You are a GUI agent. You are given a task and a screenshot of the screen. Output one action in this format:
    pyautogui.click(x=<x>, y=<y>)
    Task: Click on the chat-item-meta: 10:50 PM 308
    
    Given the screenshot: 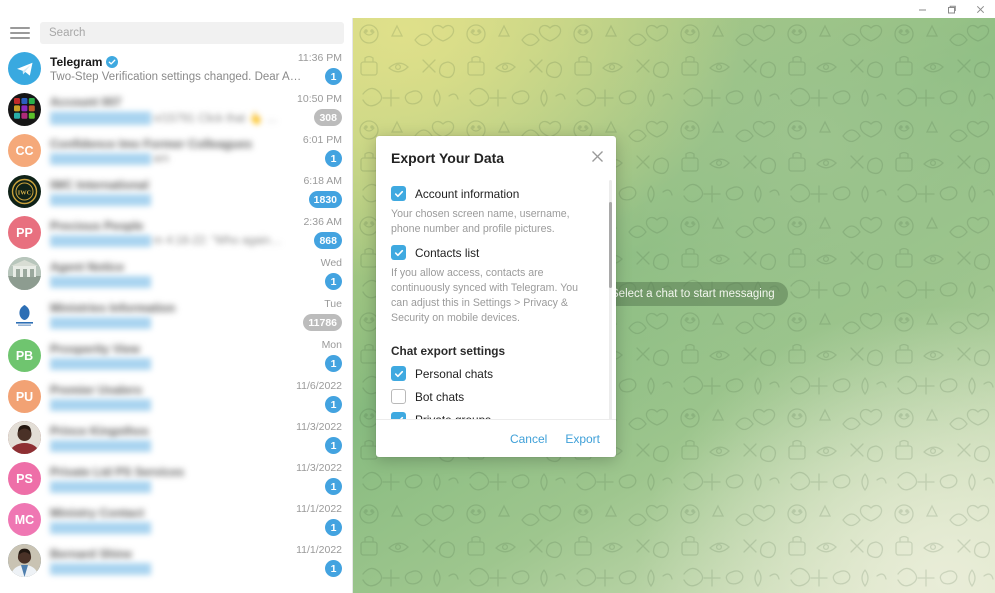 What is the action you would take?
    pyautogui.click(x=319, y=109)
    